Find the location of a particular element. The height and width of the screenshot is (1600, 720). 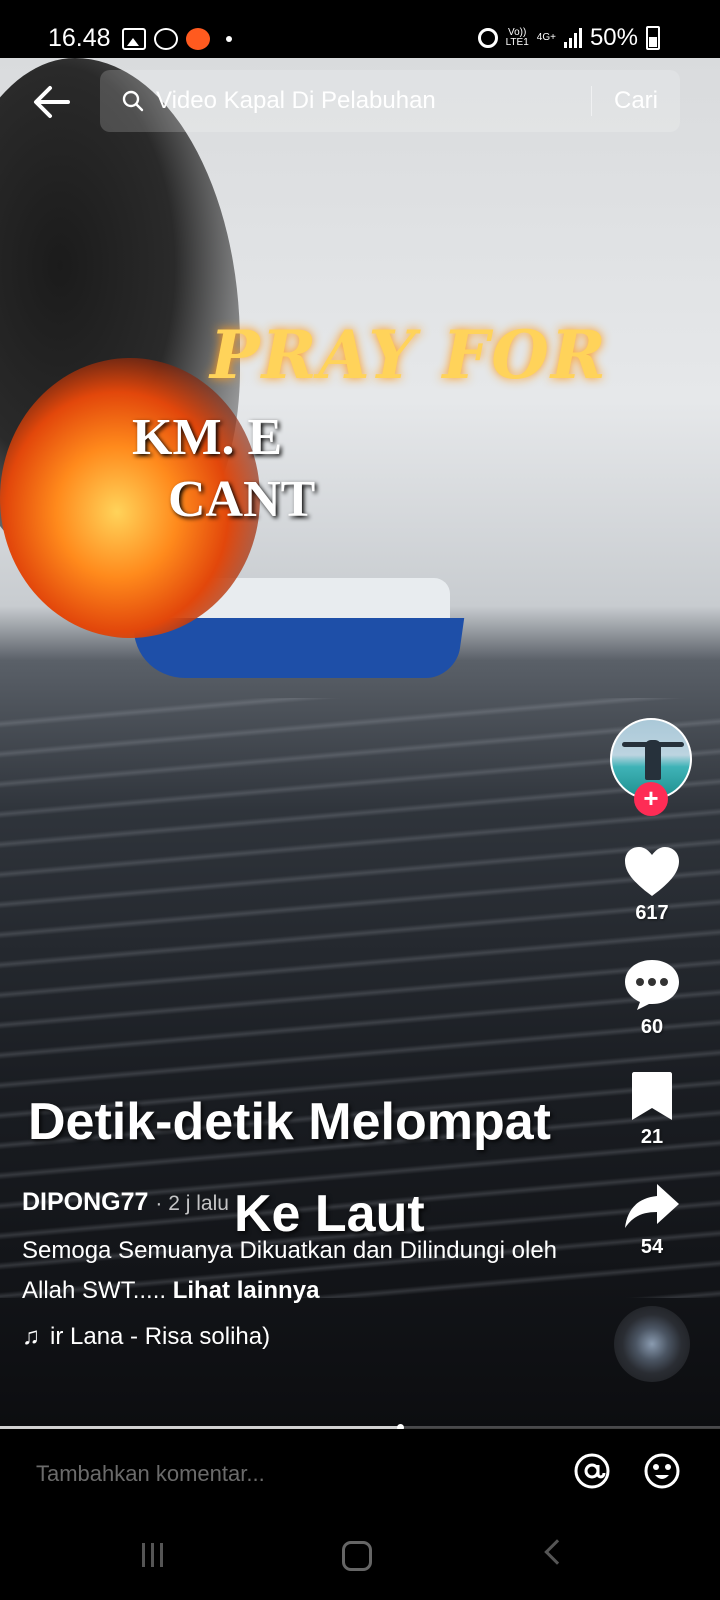

status-notification-icons is located at coordinates (177, 39).